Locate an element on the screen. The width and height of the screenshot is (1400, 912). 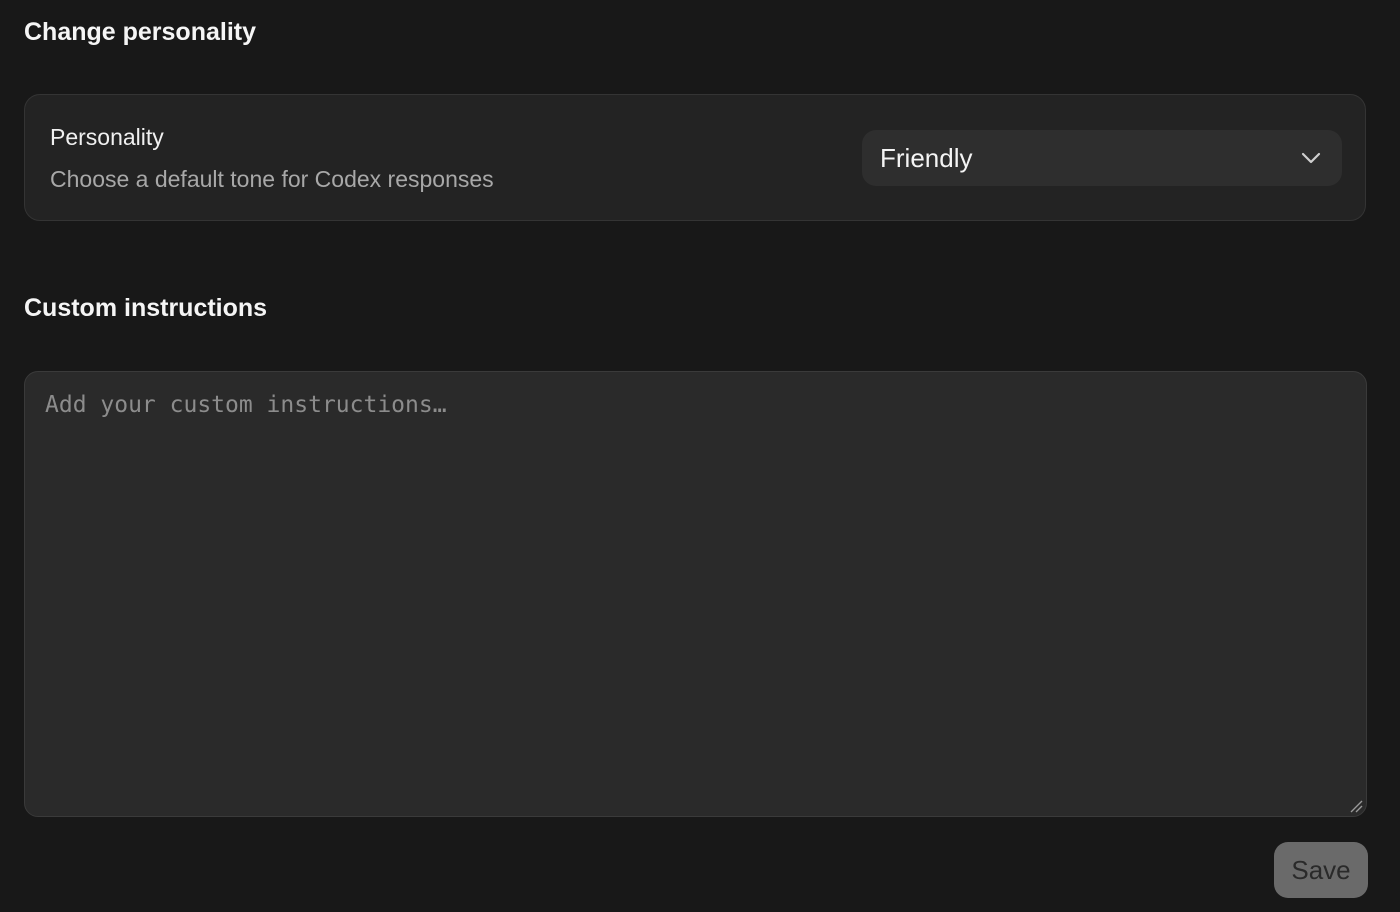
personality-label: Personality is located at coordinates (107, 137).